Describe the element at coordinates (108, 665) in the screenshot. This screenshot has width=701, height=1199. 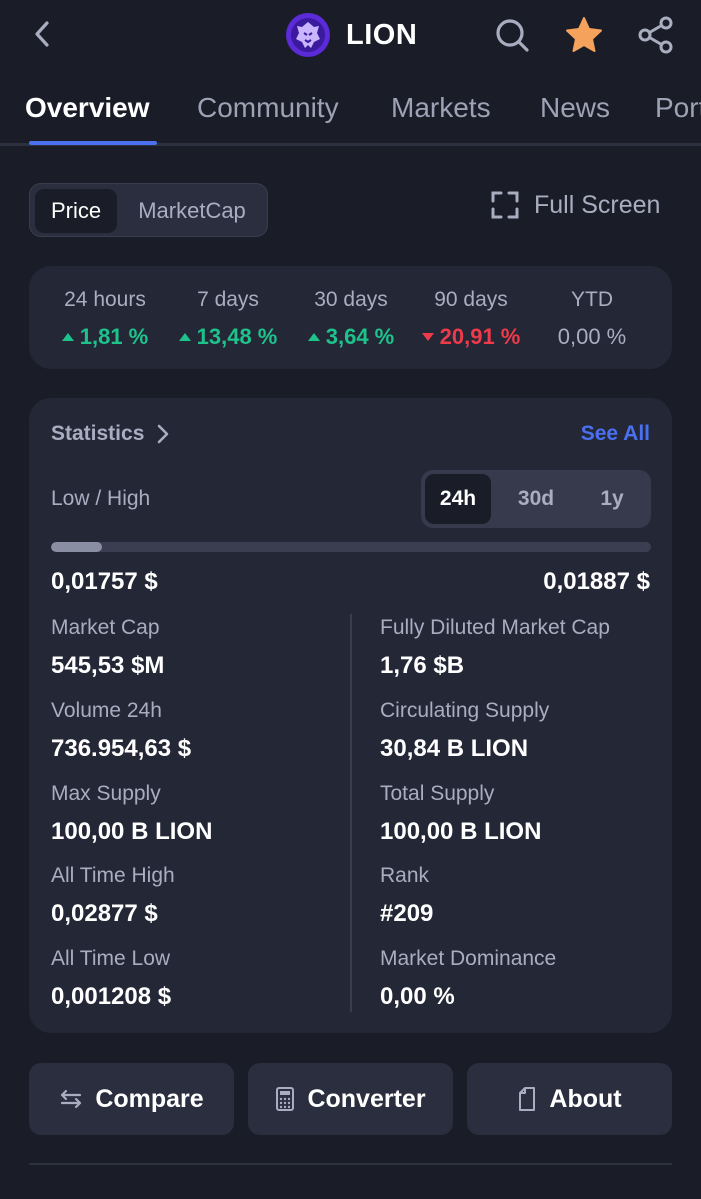
I see `stat-value: 545,53 $M` at that location.